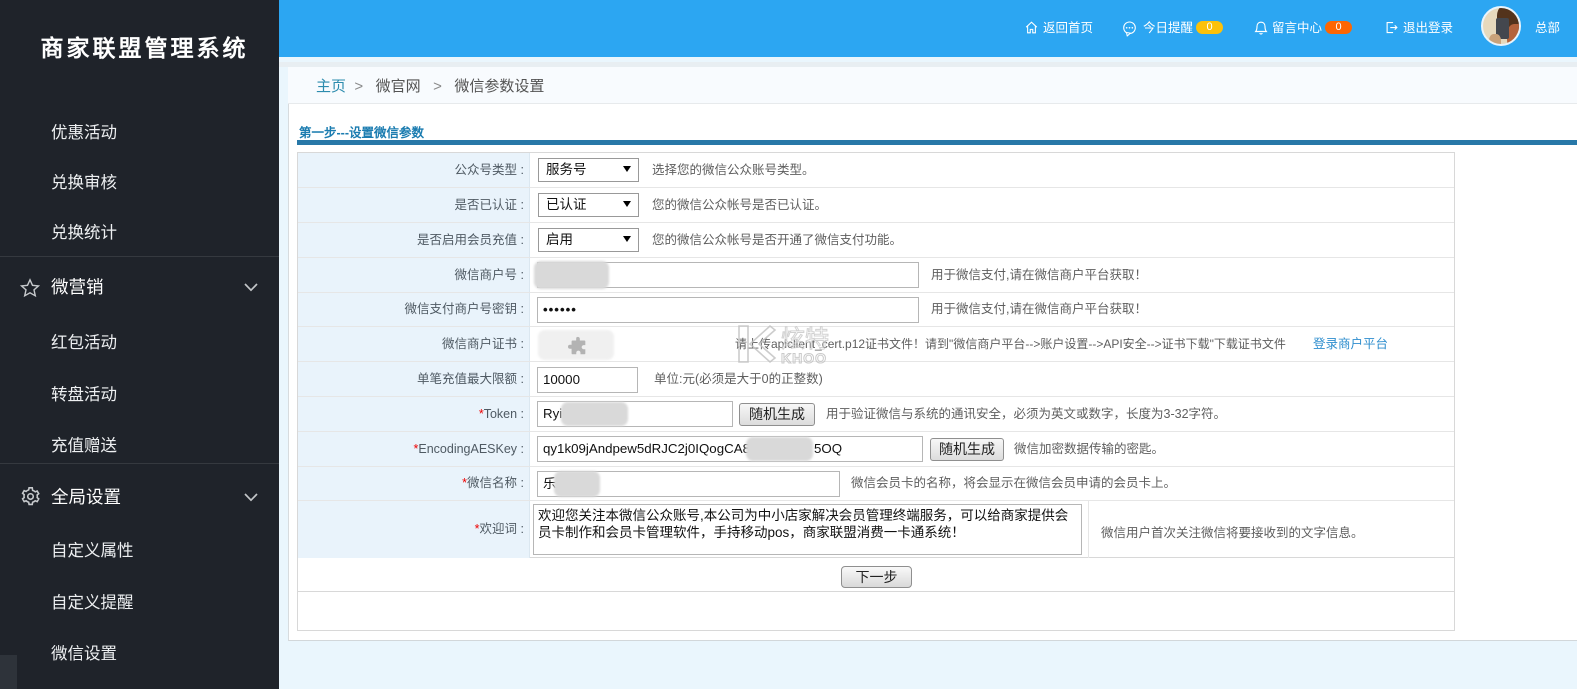  What do you see at coordinates (805, 339) in the screenshot?
I see `svg-text: 炫特` at bounding box center [805, 339].